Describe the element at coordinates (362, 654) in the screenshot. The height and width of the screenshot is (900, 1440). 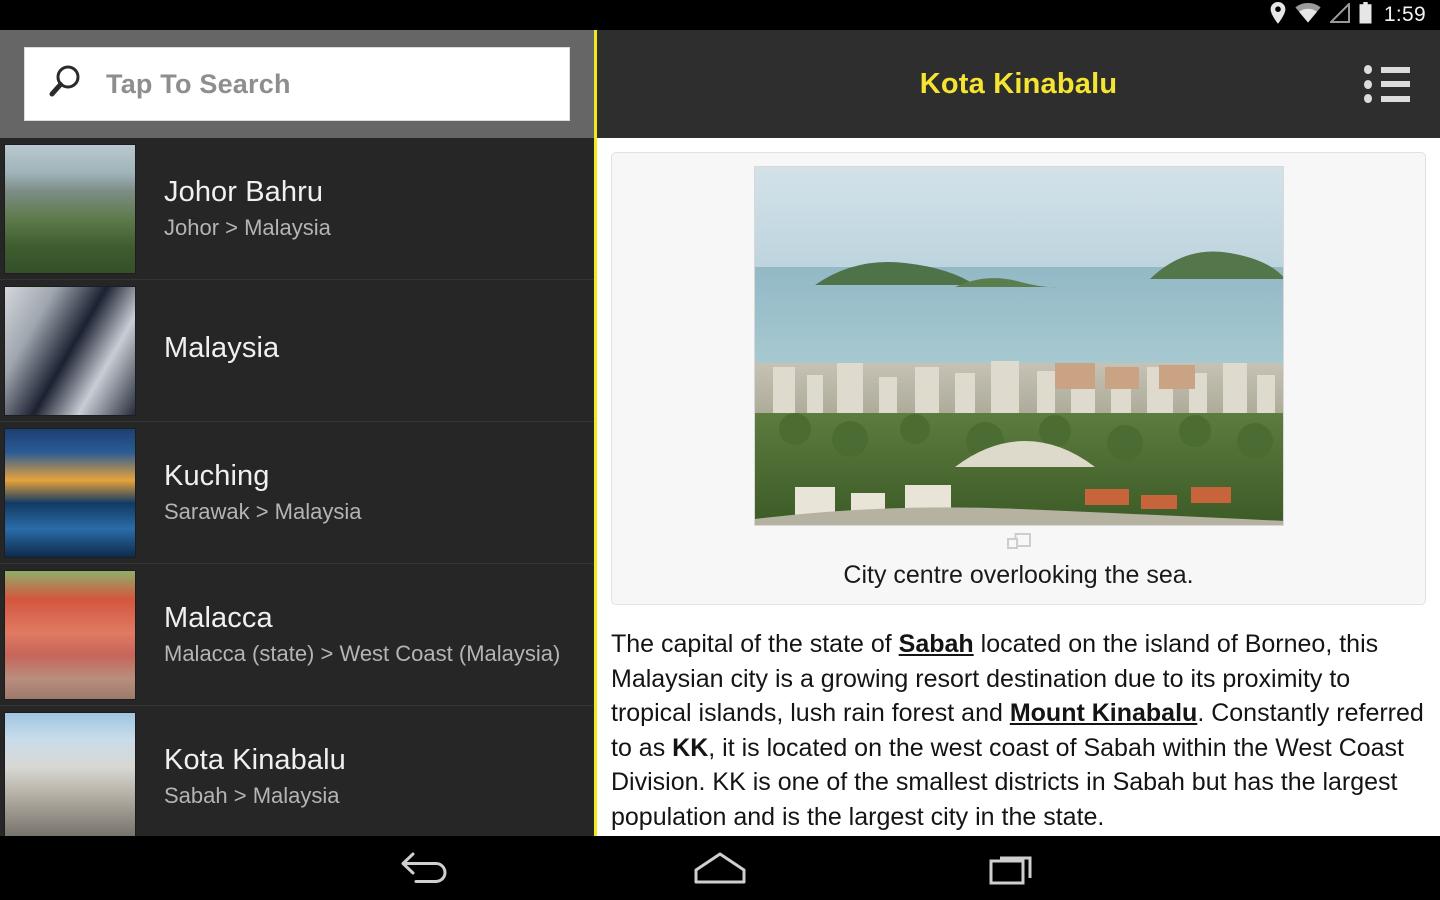
I see `list-item-subtitle: Malacca (state) > West Coast (Malaysia)` at that location.